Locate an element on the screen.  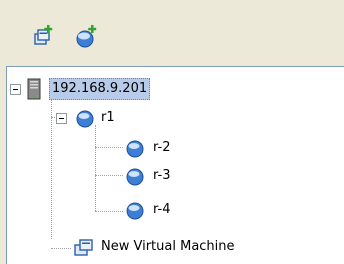
virtual-machine-icon is located at coordinates (84, 248).